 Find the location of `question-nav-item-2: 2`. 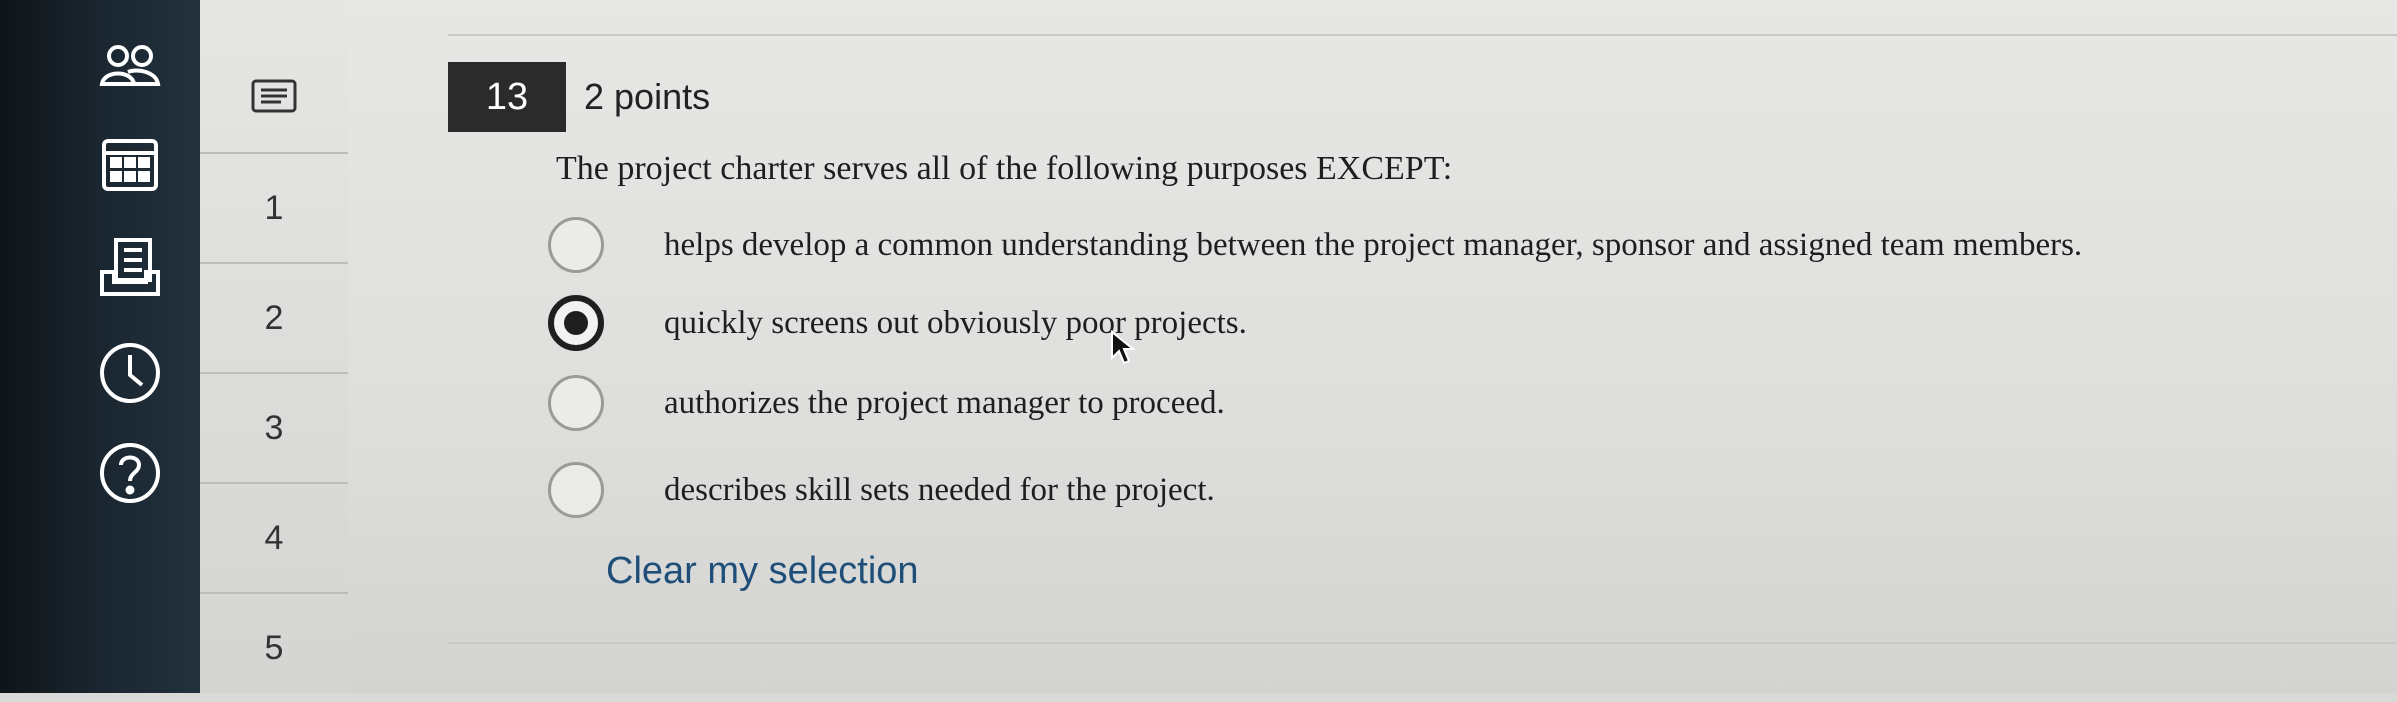

question-nav-item-2: 2 is located at coordinates (274, 317).